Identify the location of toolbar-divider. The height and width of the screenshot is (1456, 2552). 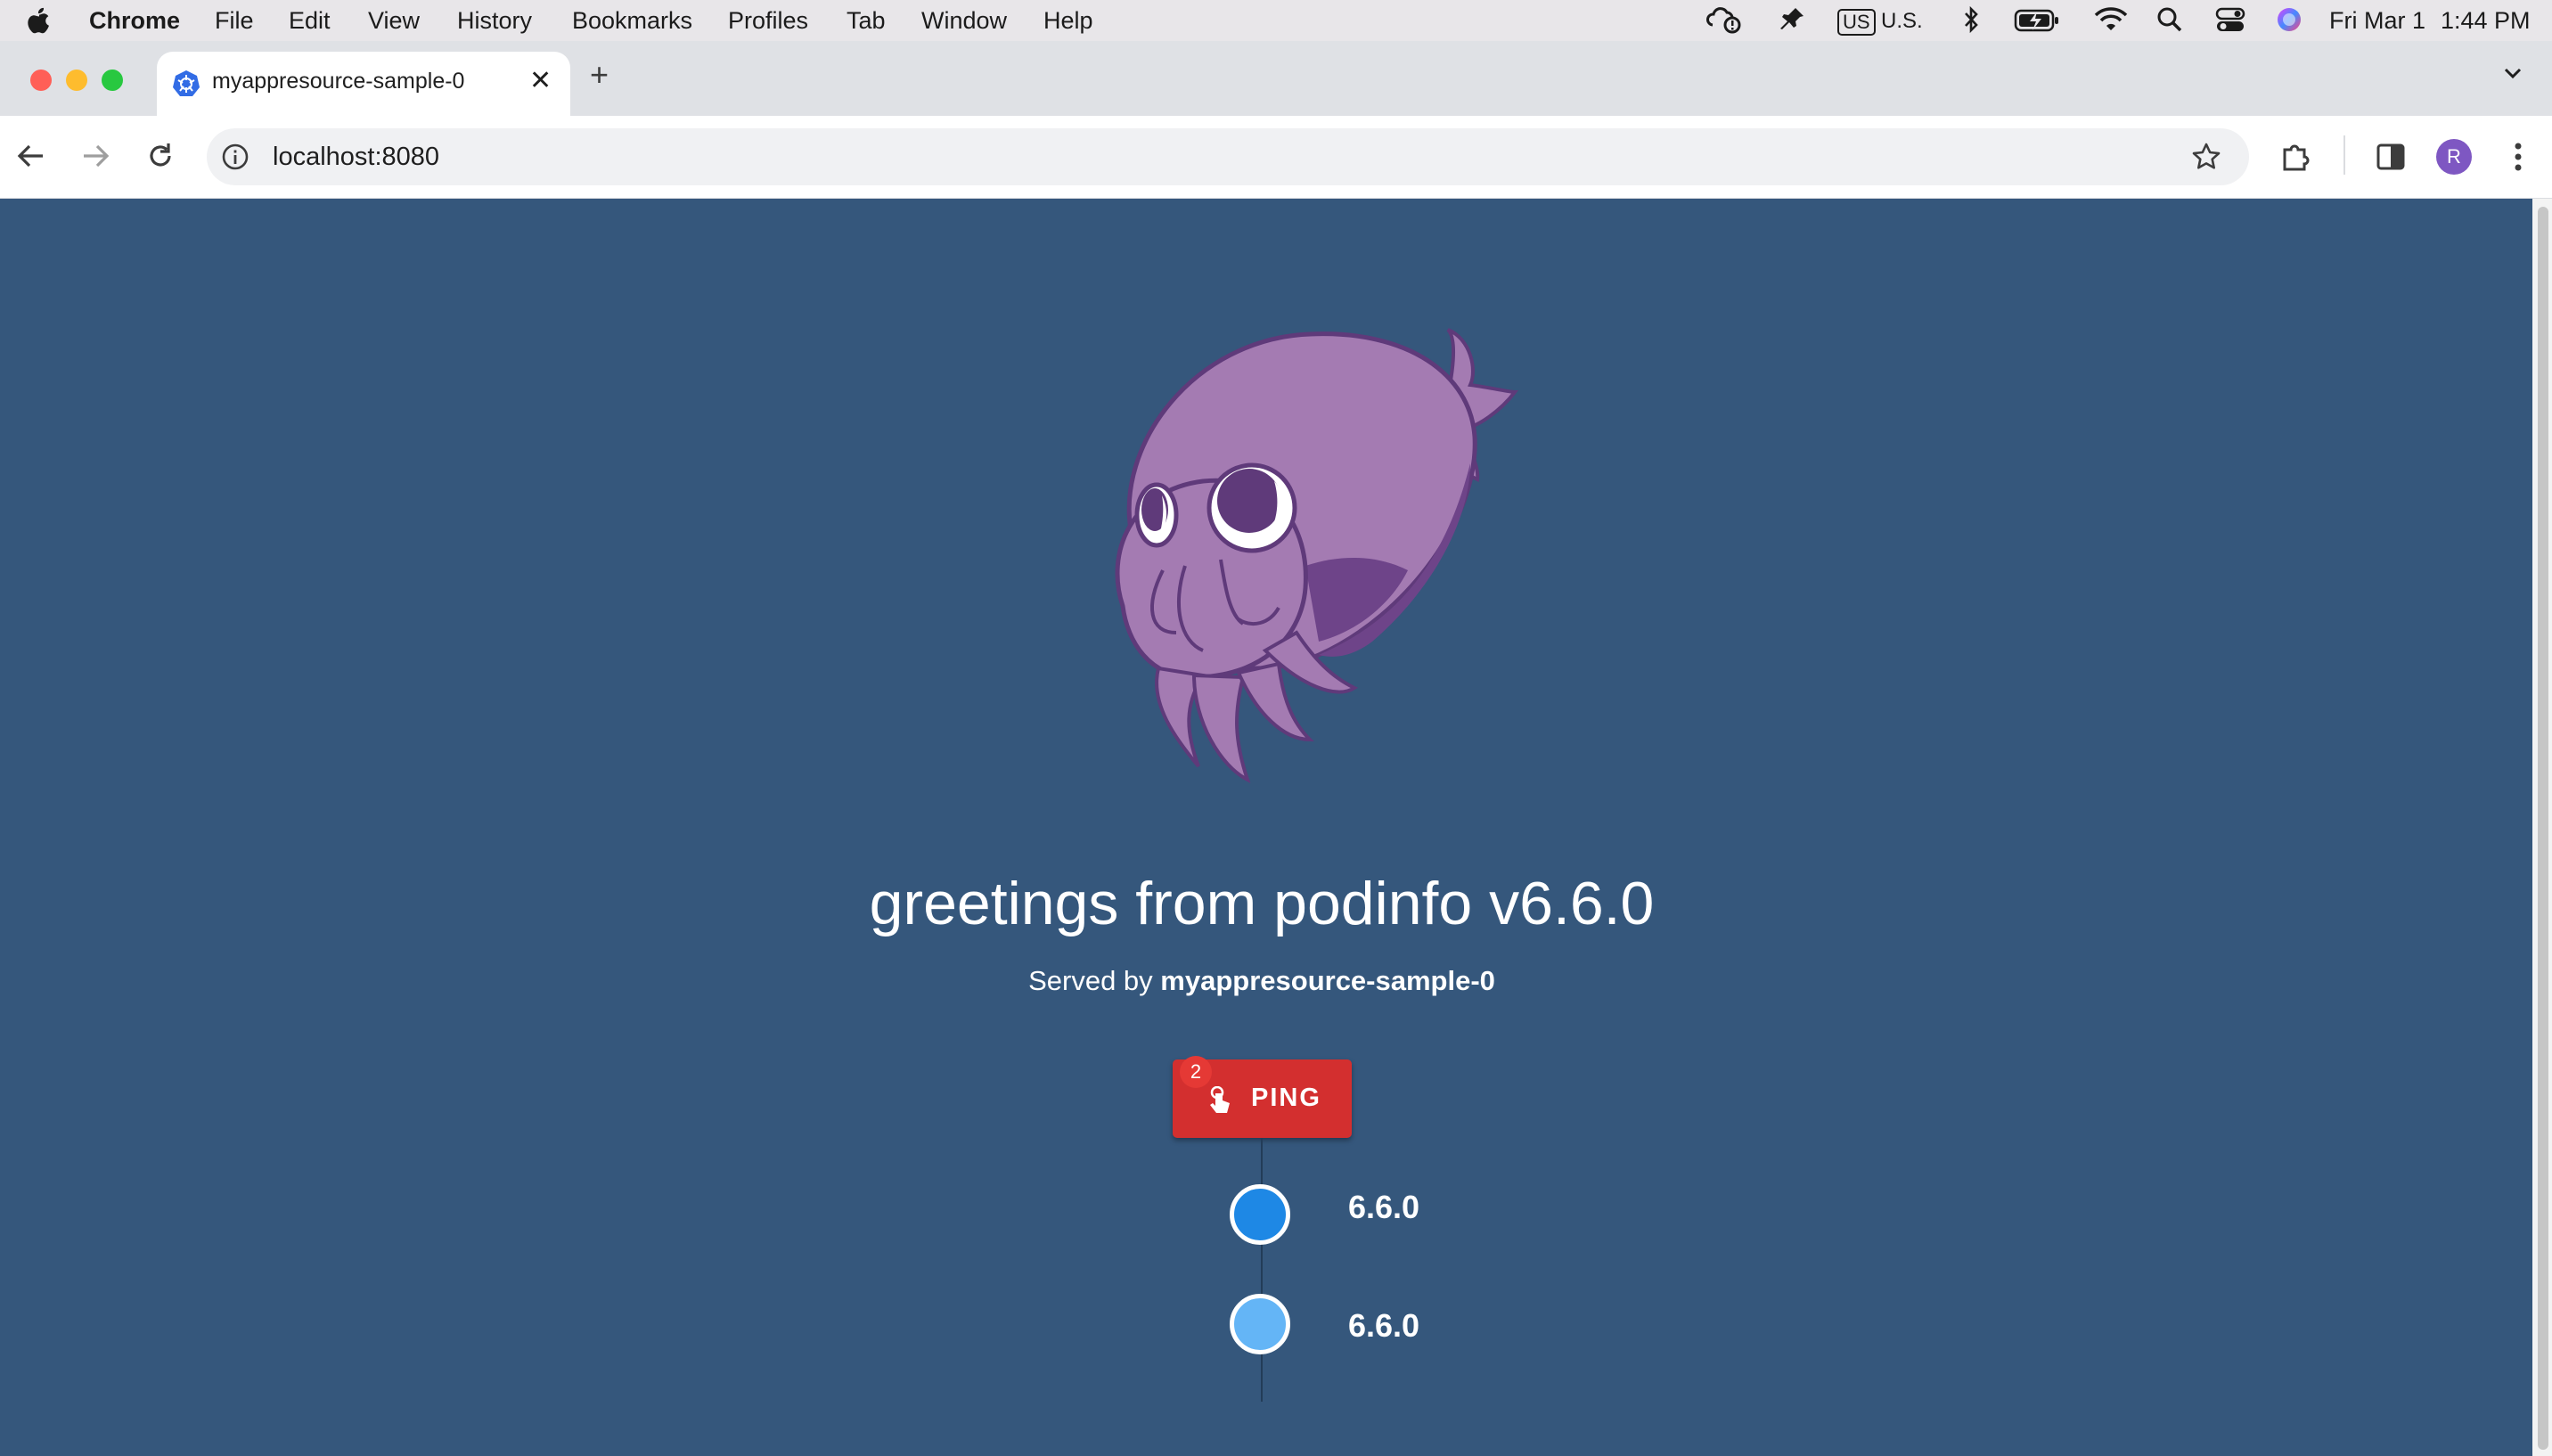
(2344, 155).